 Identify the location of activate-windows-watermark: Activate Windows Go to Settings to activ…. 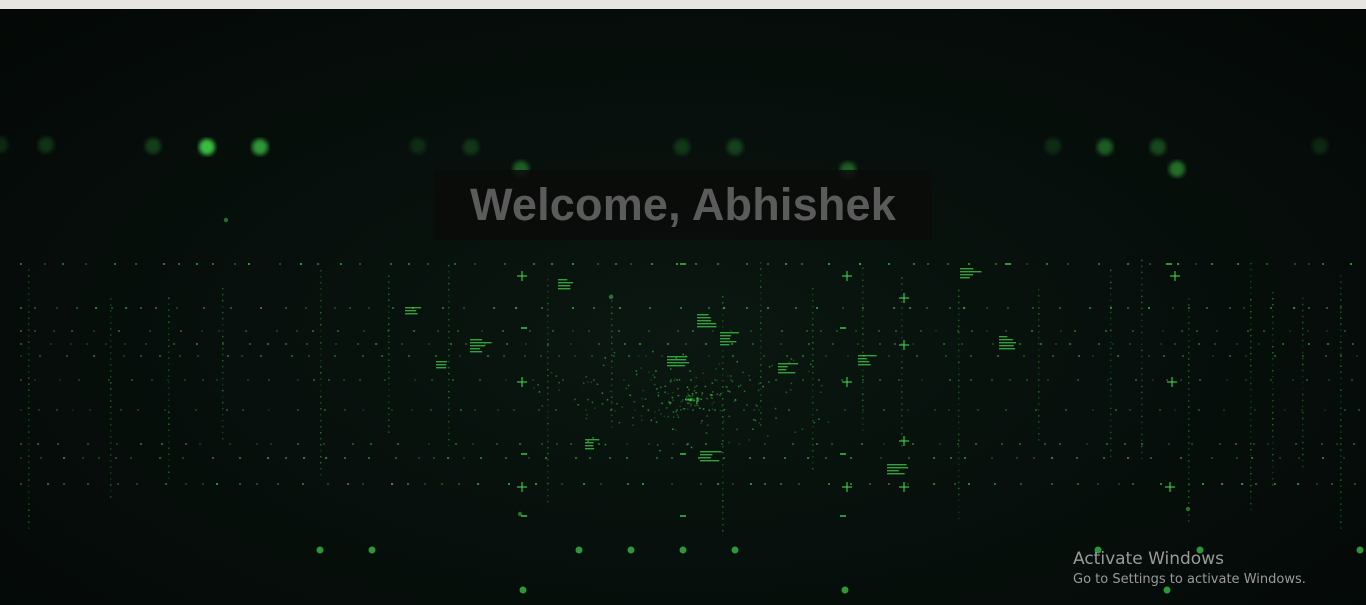
(1189, 569).